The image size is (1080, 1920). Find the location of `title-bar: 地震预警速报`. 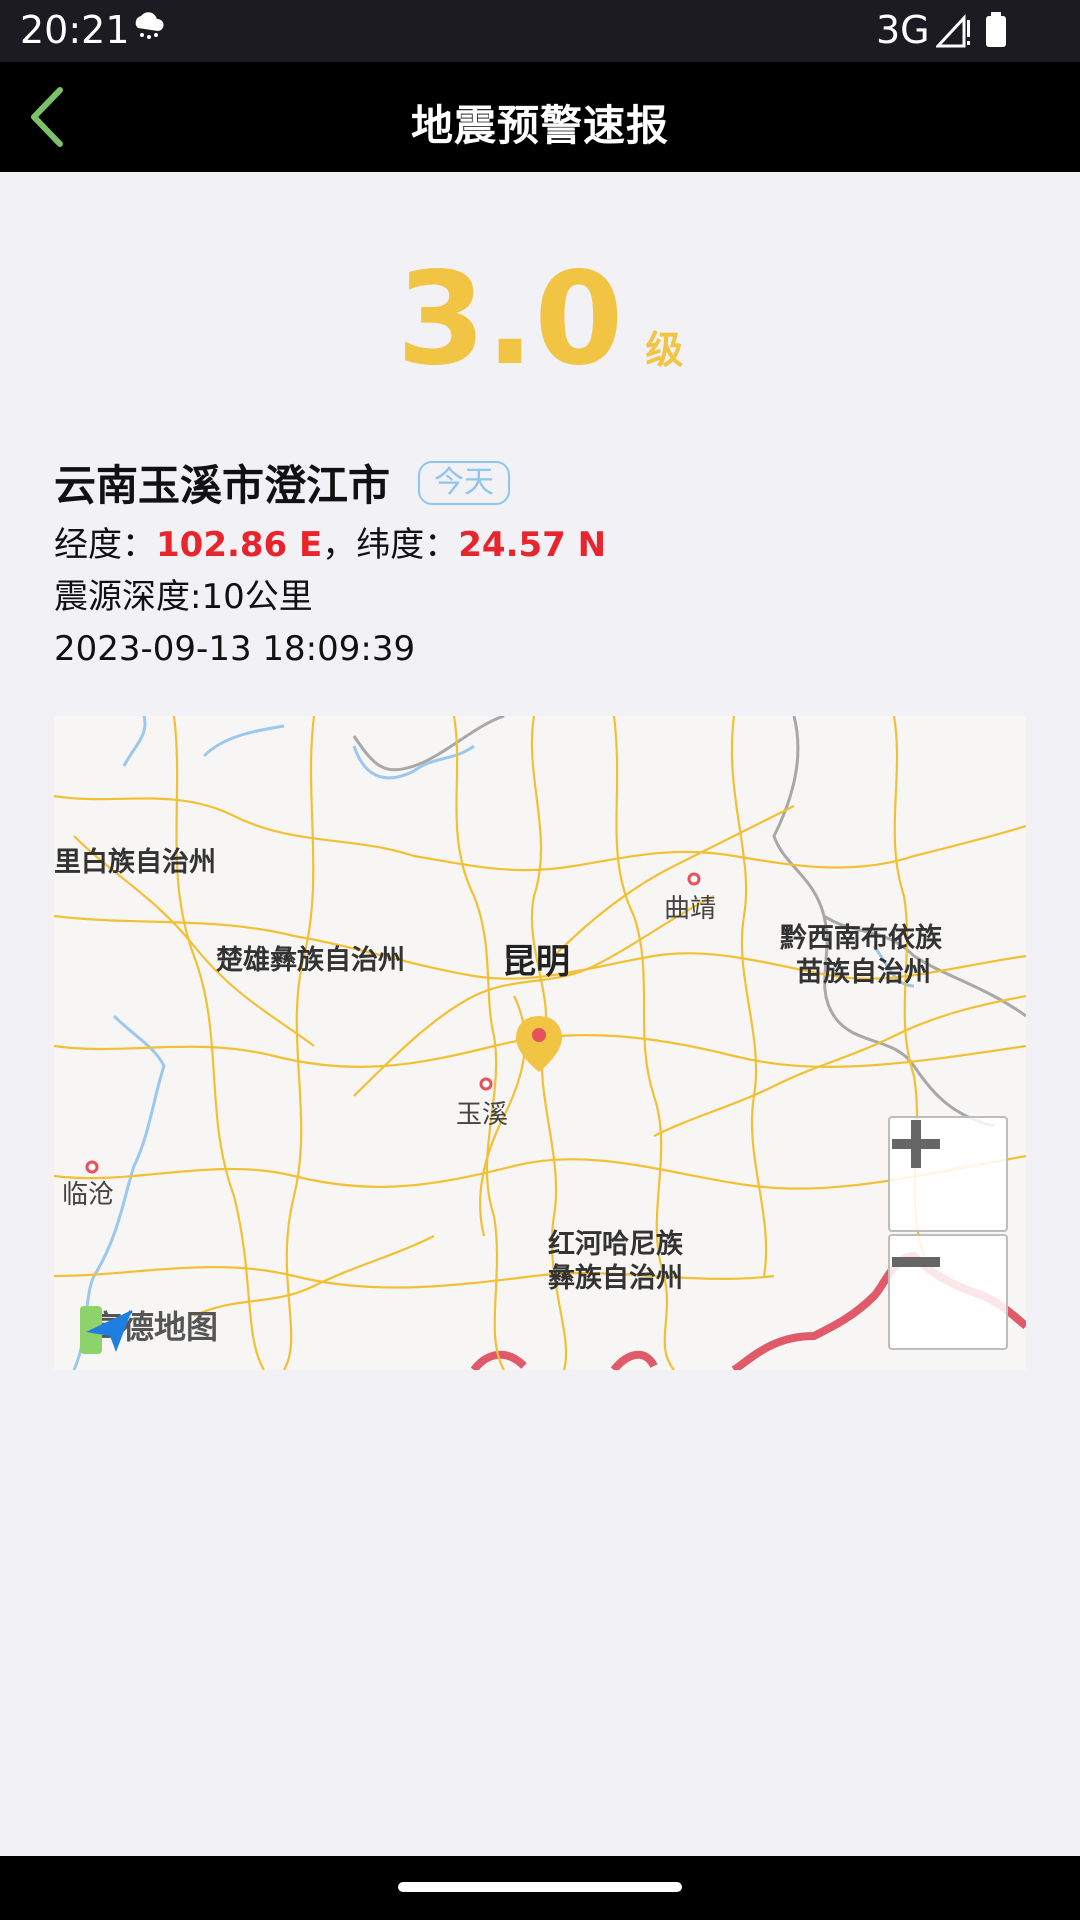

title-bar: 地震预警速报 is located at coordinates (540, 117).